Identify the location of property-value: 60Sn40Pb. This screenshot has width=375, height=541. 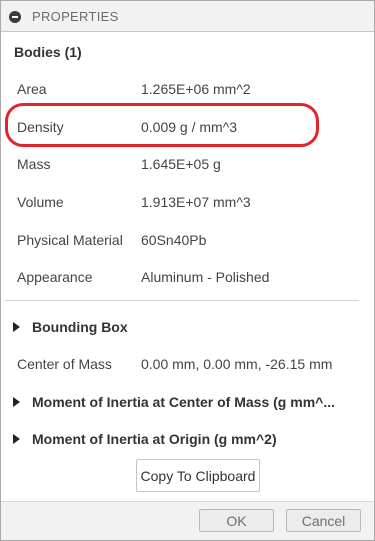
(174, 240).